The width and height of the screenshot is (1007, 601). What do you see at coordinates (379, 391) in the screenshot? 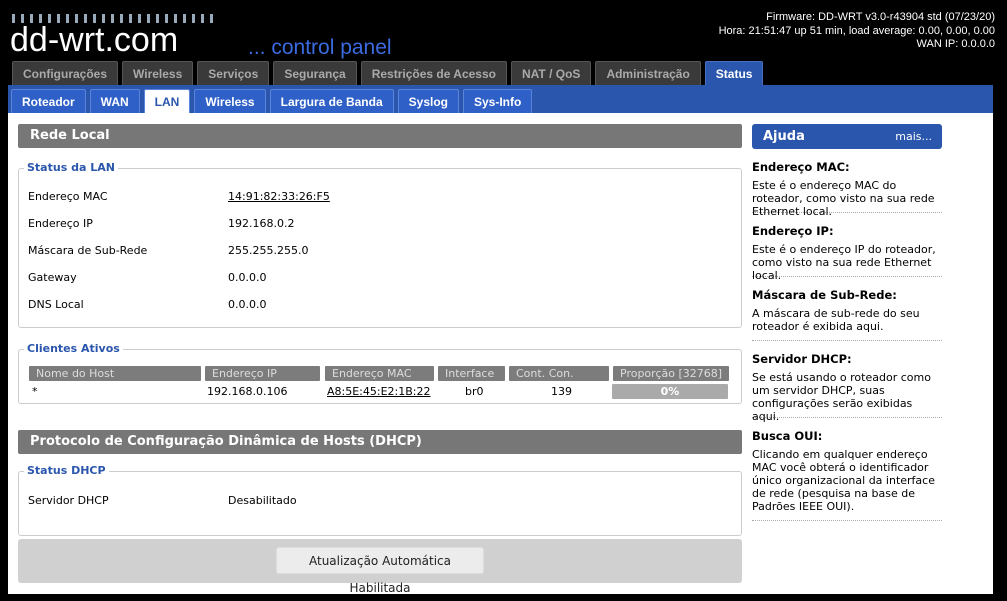
I see `client-mac-link: A8:5E:45:E2:1B:22` at bounding box center [379, 391].